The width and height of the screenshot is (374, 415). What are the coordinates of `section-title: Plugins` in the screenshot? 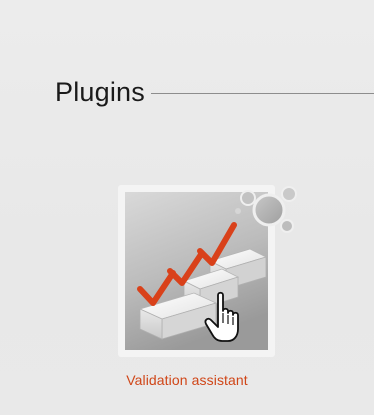 It's located at (100, 91).